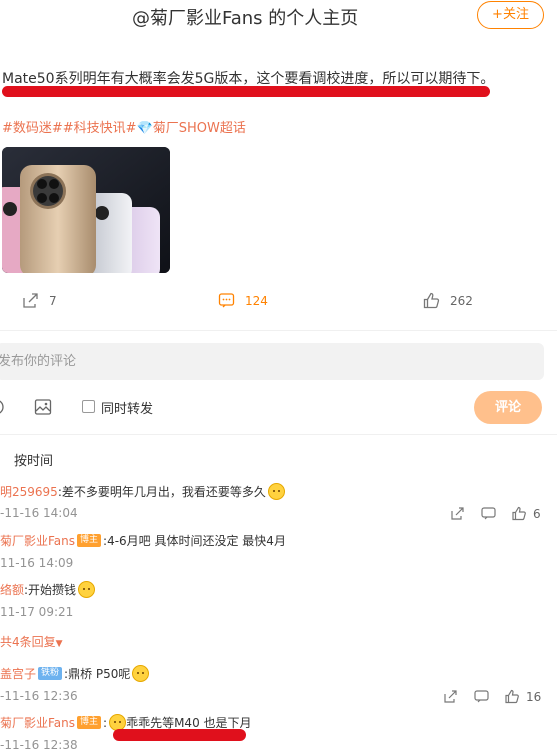  What do you see at coordinates (127, 409) in the screenshot?
I see `forward-label: 同时转发` at bounding box center [127, 409].